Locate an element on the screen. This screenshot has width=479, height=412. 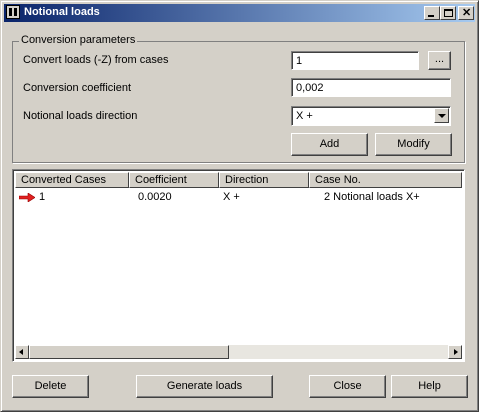
delete-label: Delete is located at coordinates (50, 386).